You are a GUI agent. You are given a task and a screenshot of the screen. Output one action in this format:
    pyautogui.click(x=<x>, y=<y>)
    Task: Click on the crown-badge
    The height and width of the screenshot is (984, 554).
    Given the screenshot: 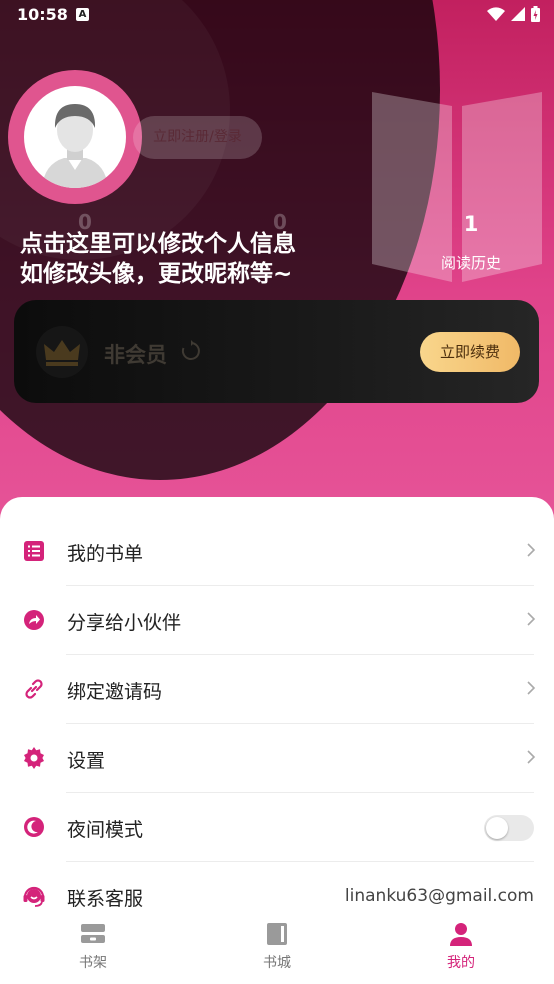 What is the action you would take?
    pyautogui.click(x=62, y=352)
    